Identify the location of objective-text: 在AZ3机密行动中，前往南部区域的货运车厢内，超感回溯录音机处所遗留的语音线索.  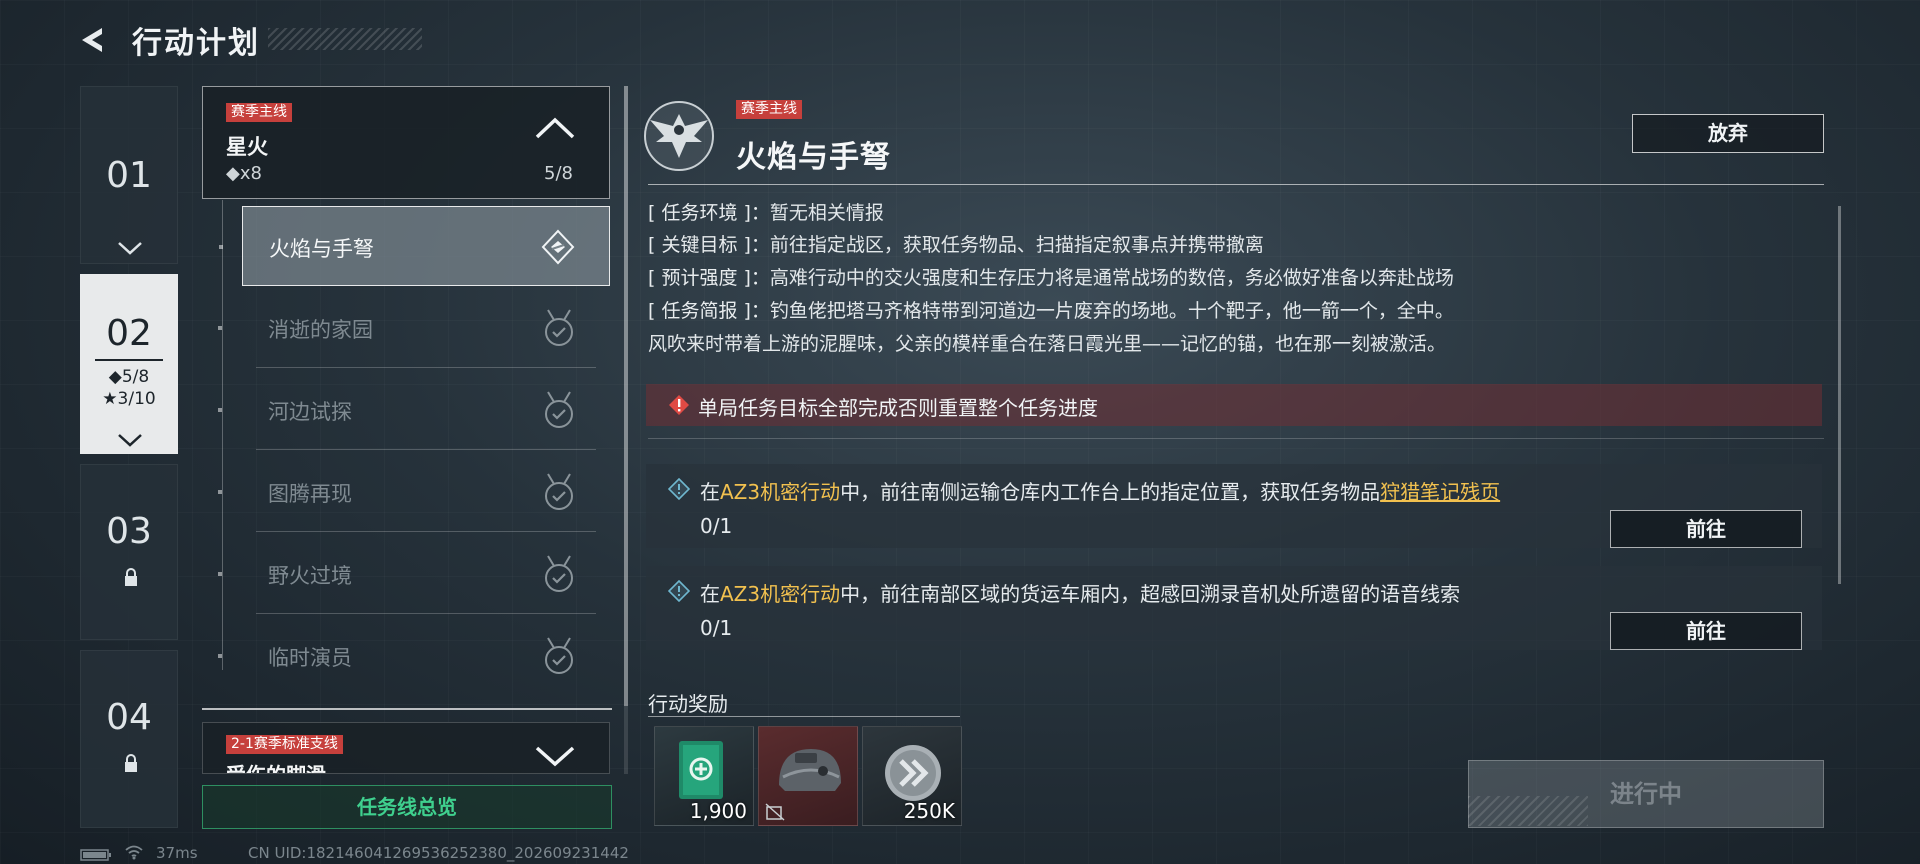
(1080, 592).